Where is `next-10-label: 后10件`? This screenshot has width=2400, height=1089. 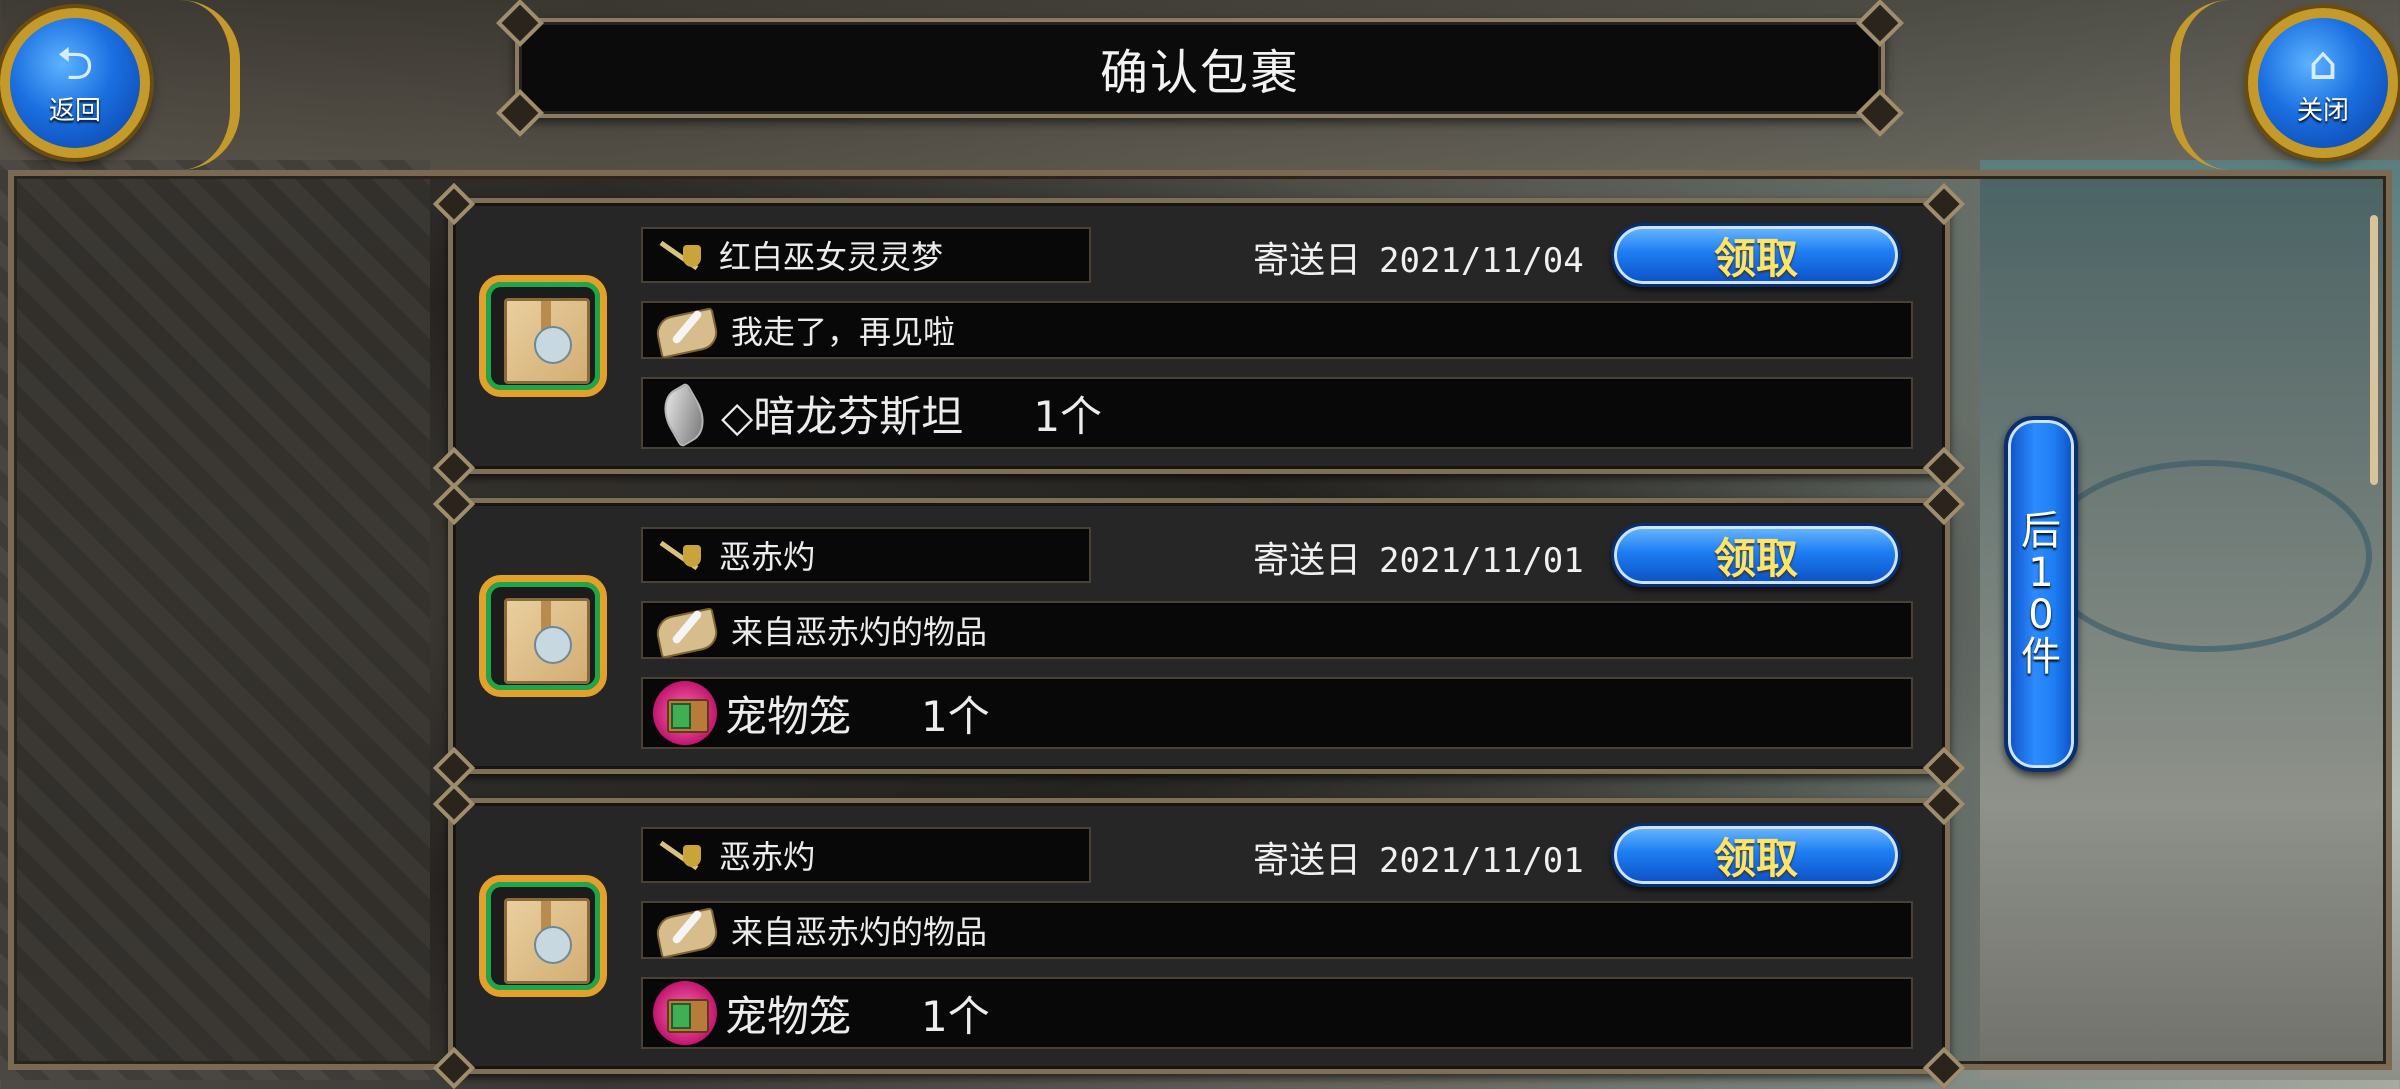 next-10-label: 后10件 is located at coordinates (2041, 594).